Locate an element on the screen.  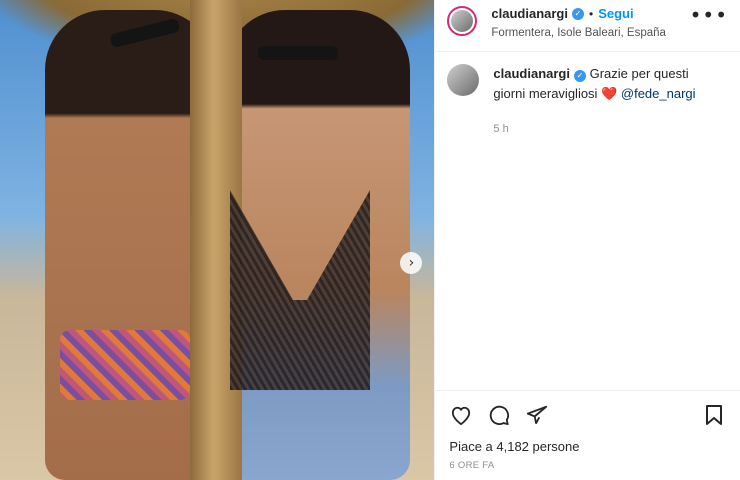
sunglasses-right is located at coordinates (298, 53).